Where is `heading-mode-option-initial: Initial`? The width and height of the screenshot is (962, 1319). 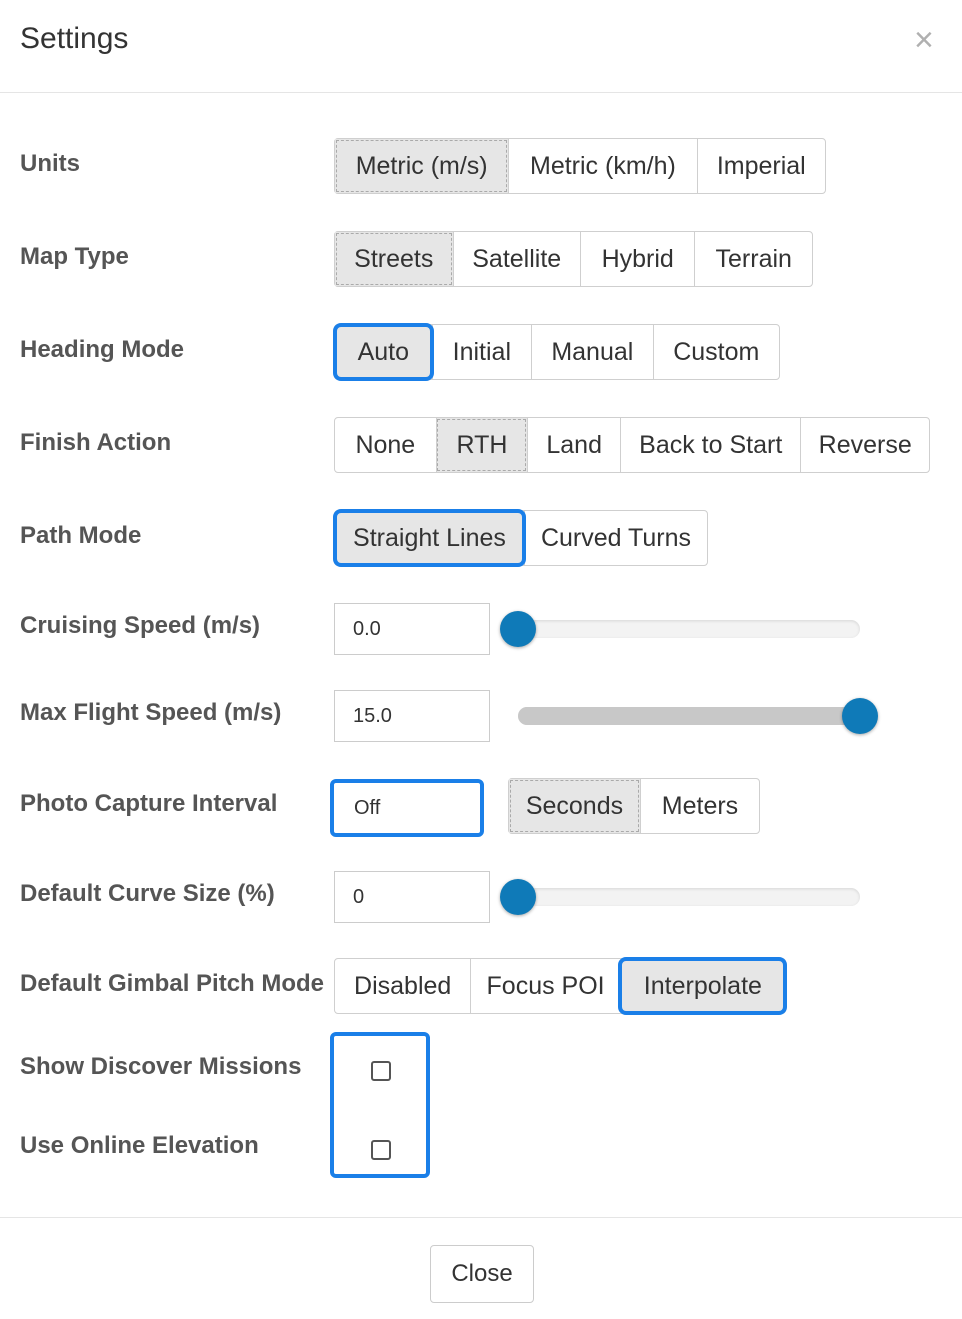
heading-mode-option-initial: Initial is located at coordinates (481, 352).